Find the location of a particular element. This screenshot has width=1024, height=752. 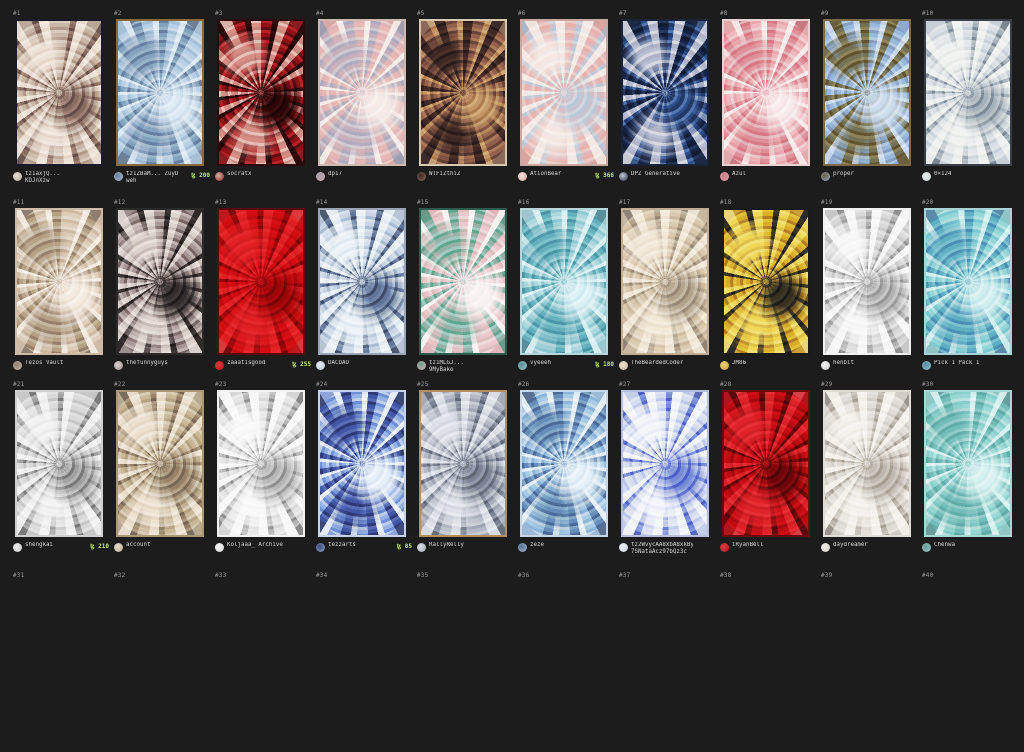

owner-name: tz1axjQ... KDJnXzw is located at coordinates (56, 178).